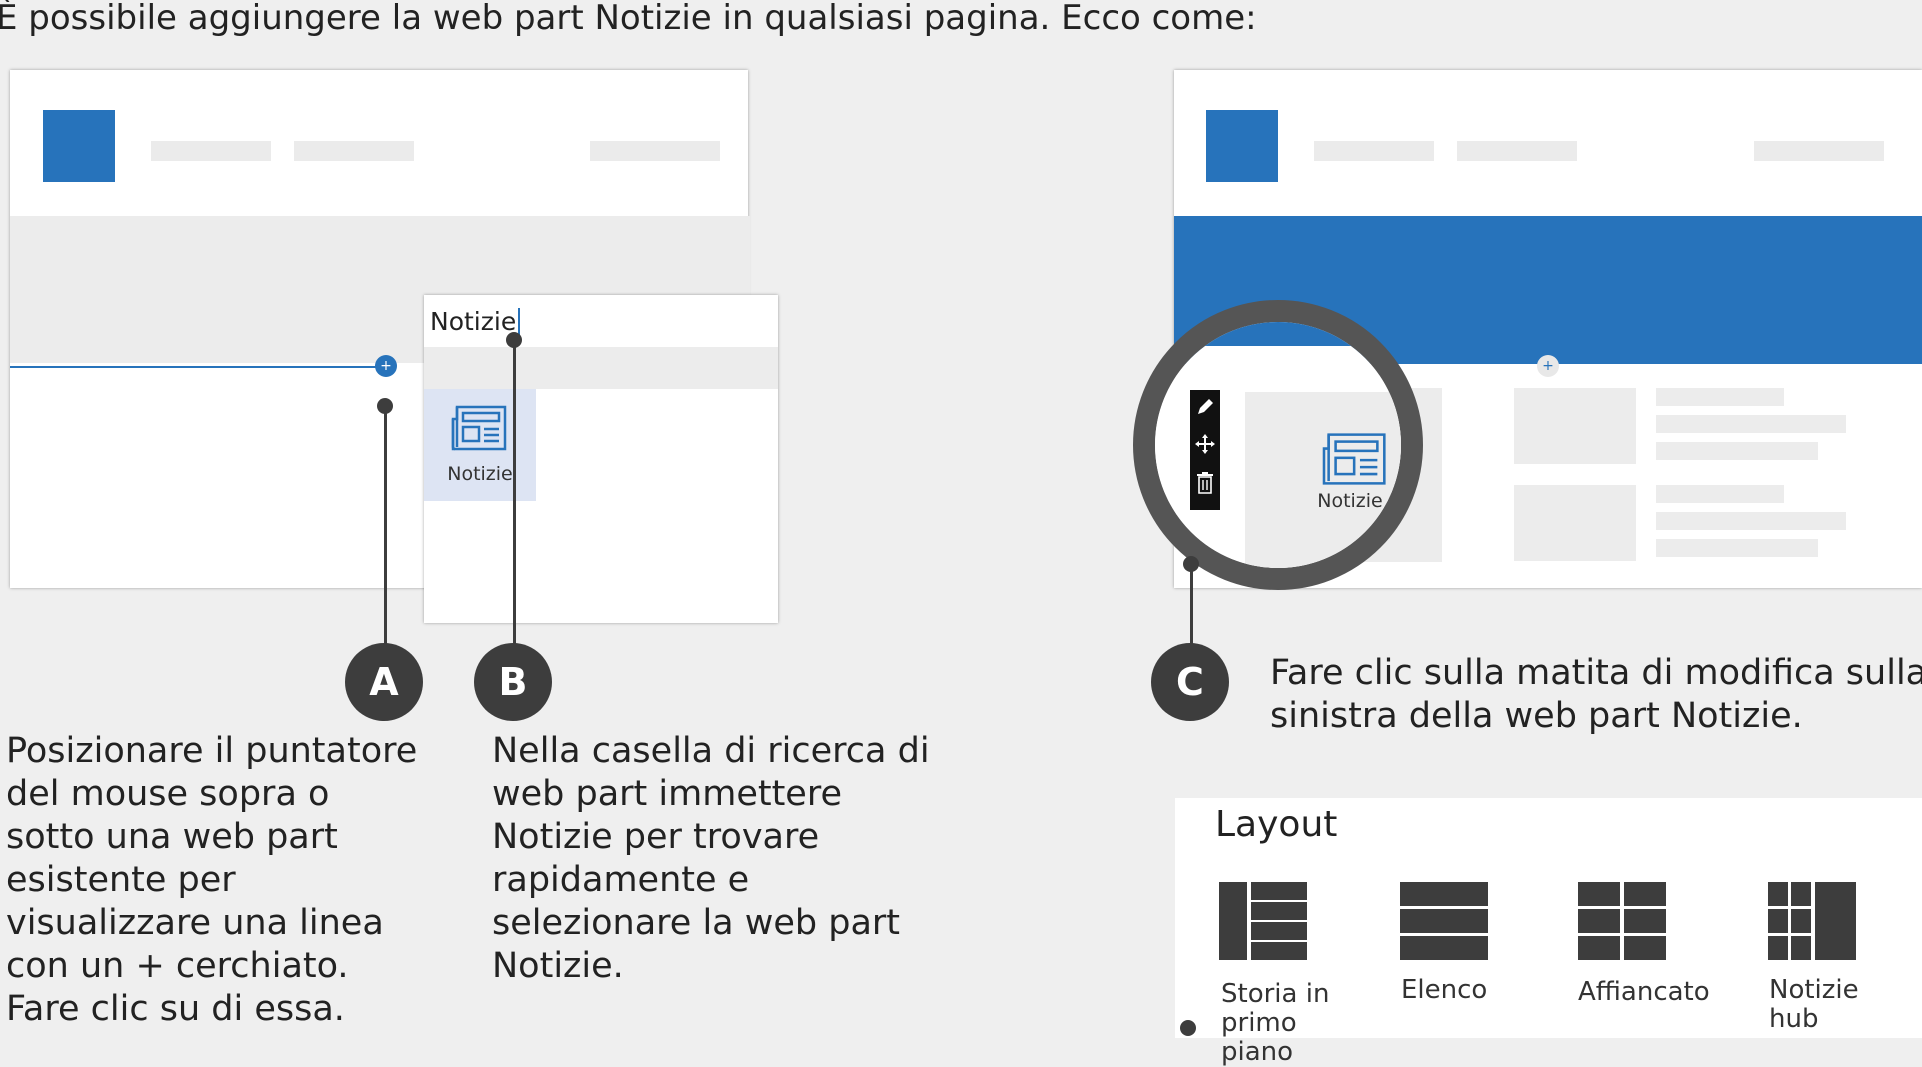 This screenshot has width=1922, height=1067. Describe the element at coordinates (384, 682) in the screenshot. I see `badge-a: A` at that location.